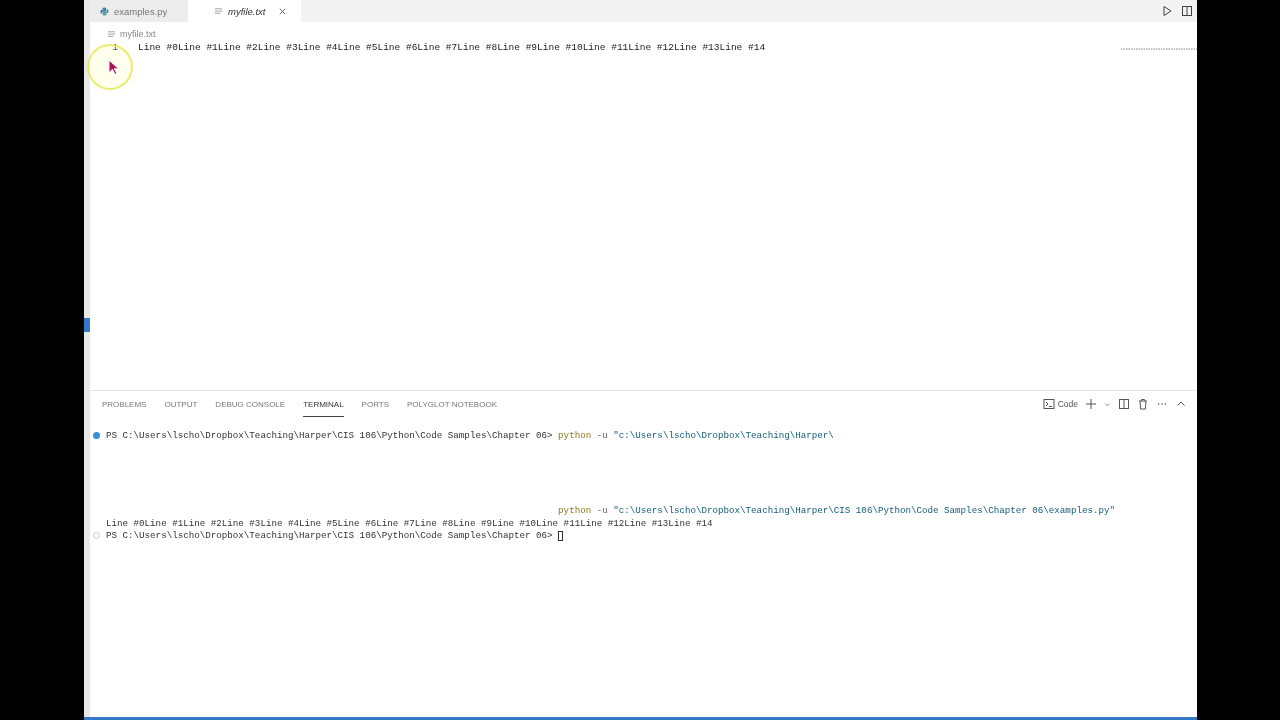  I want to click on panel-tab: PORTS, so click(375, 404).